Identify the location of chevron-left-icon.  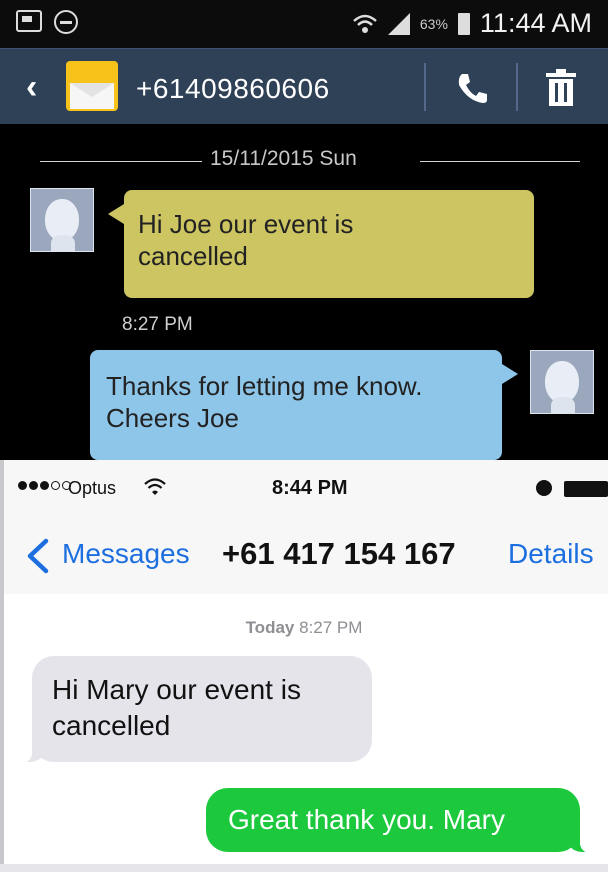
(38, 556).